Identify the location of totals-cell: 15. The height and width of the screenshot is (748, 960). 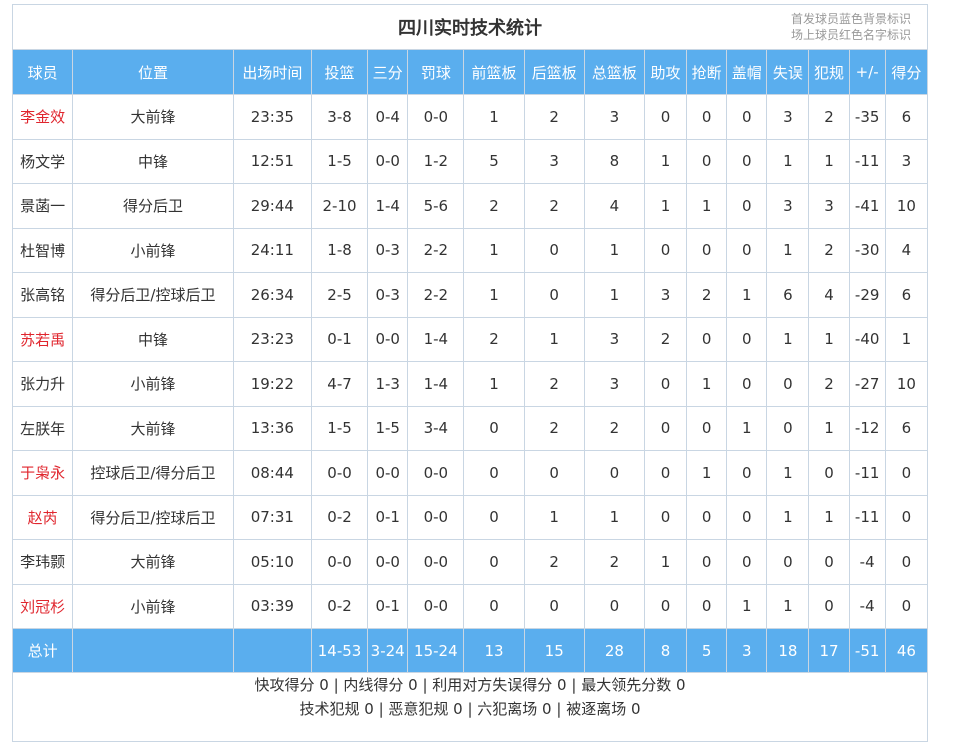
(554, 650).